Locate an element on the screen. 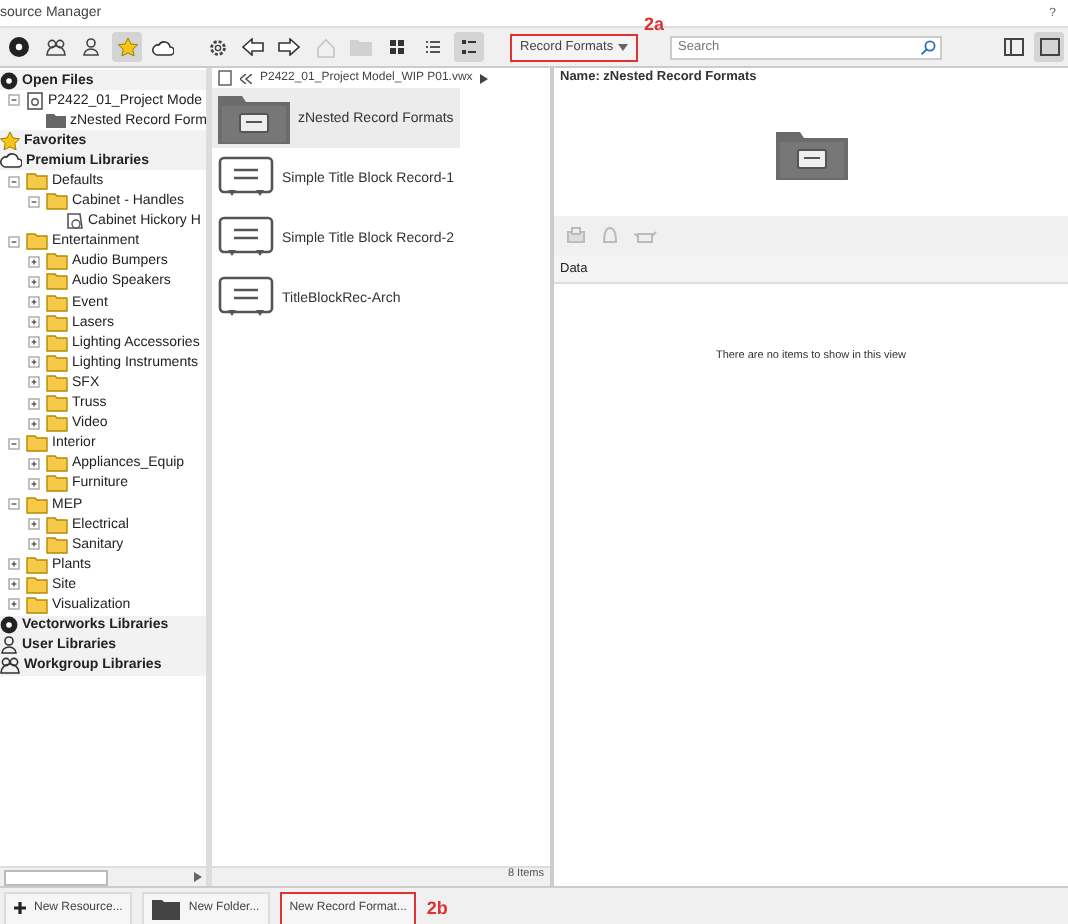 The width and height of the screenshot is (1068, 924). details-view-icon is located at coordinates (469, 47).